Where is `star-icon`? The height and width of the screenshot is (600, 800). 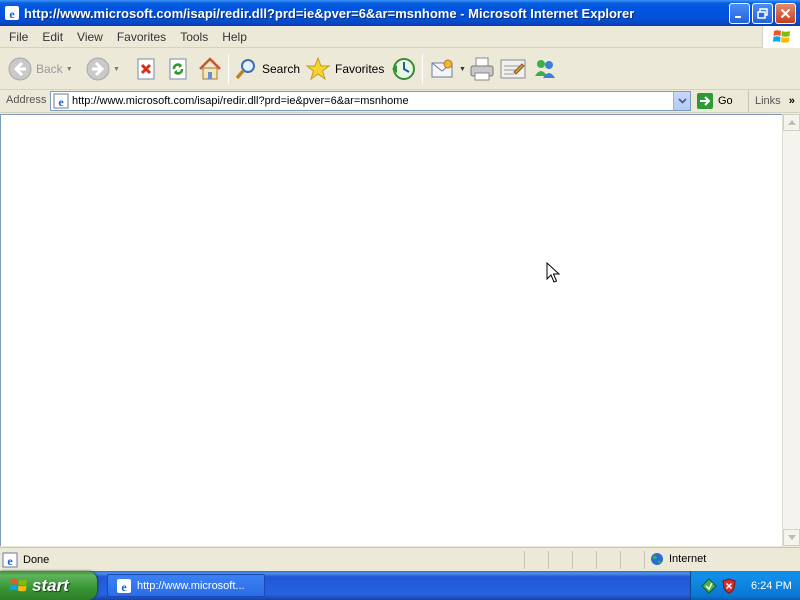 star-icon is located at coordinates (318, 68).